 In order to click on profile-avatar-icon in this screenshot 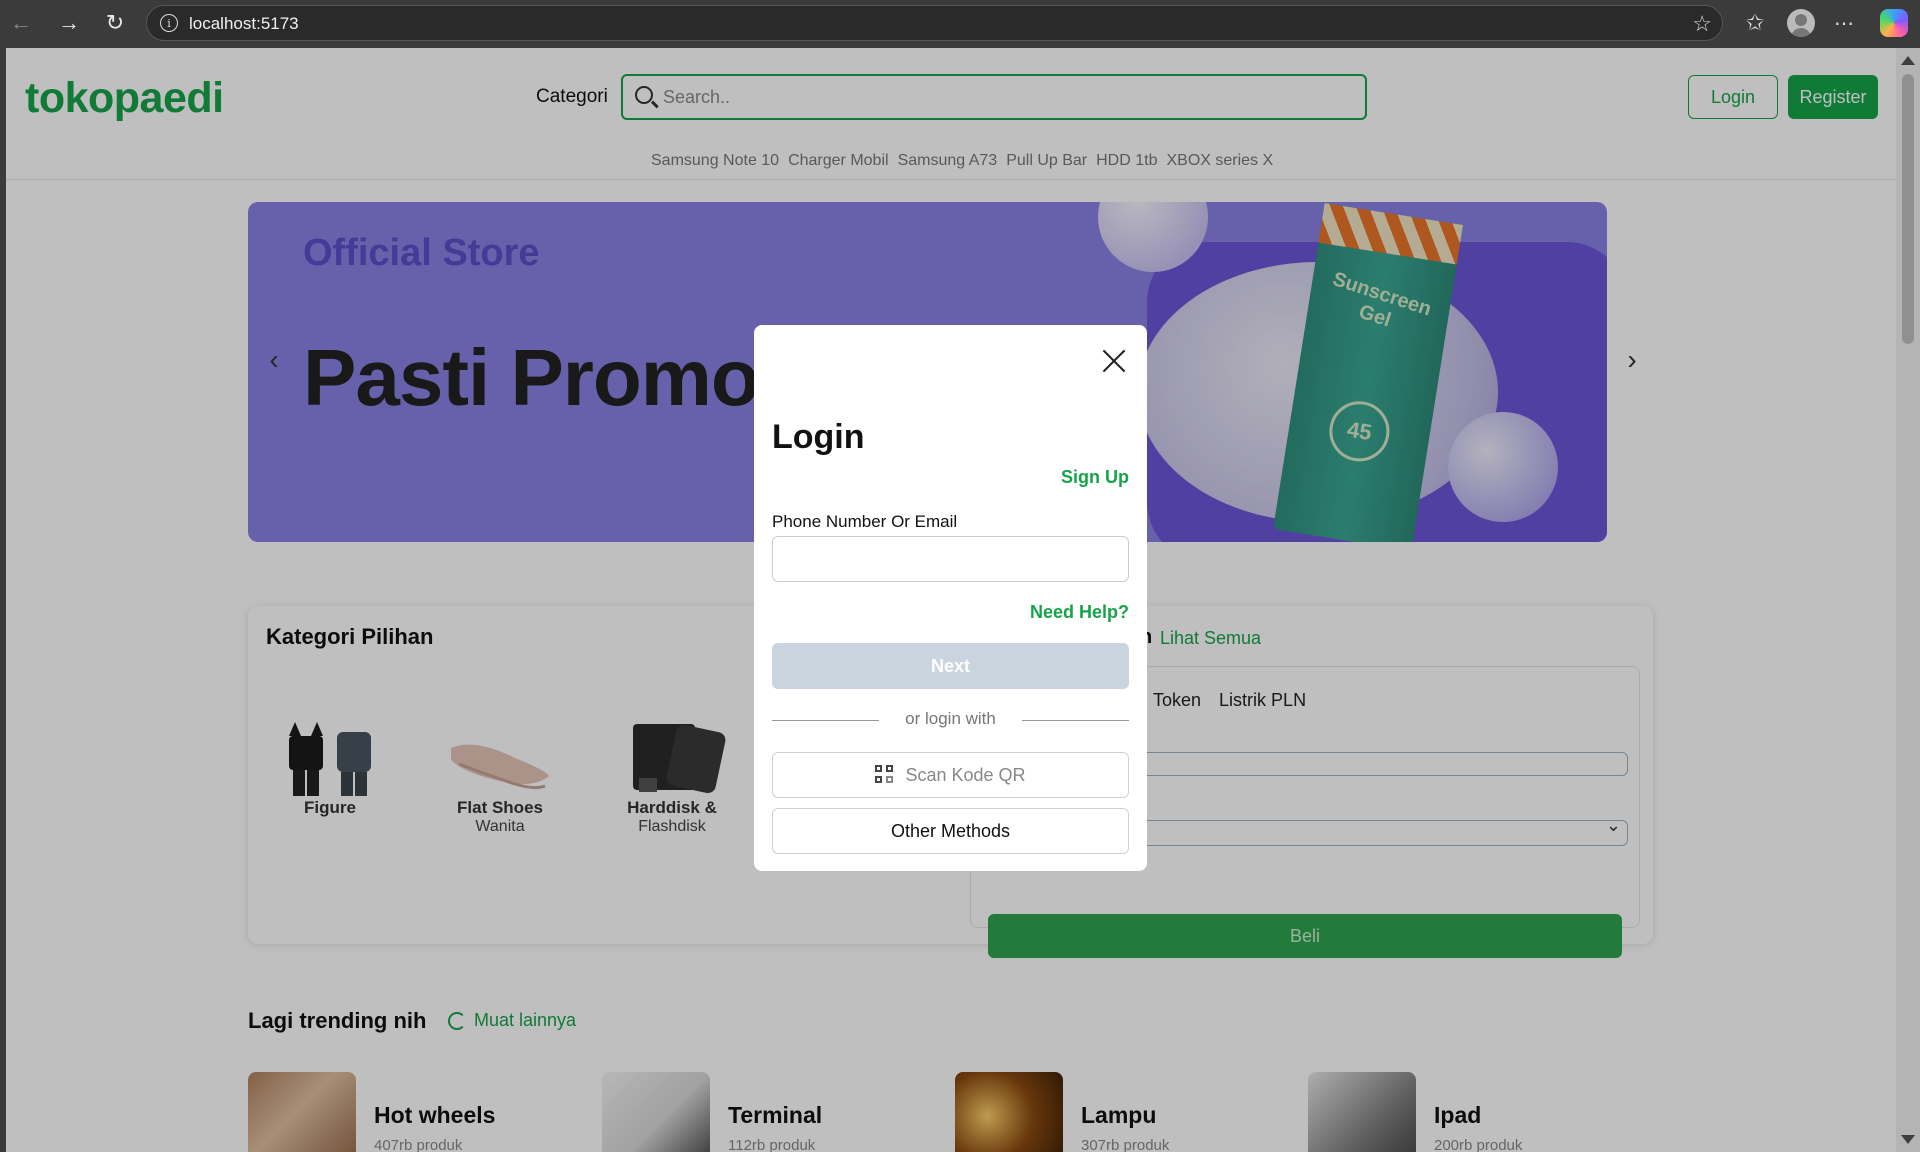, I will do `click(1801, 23)`.